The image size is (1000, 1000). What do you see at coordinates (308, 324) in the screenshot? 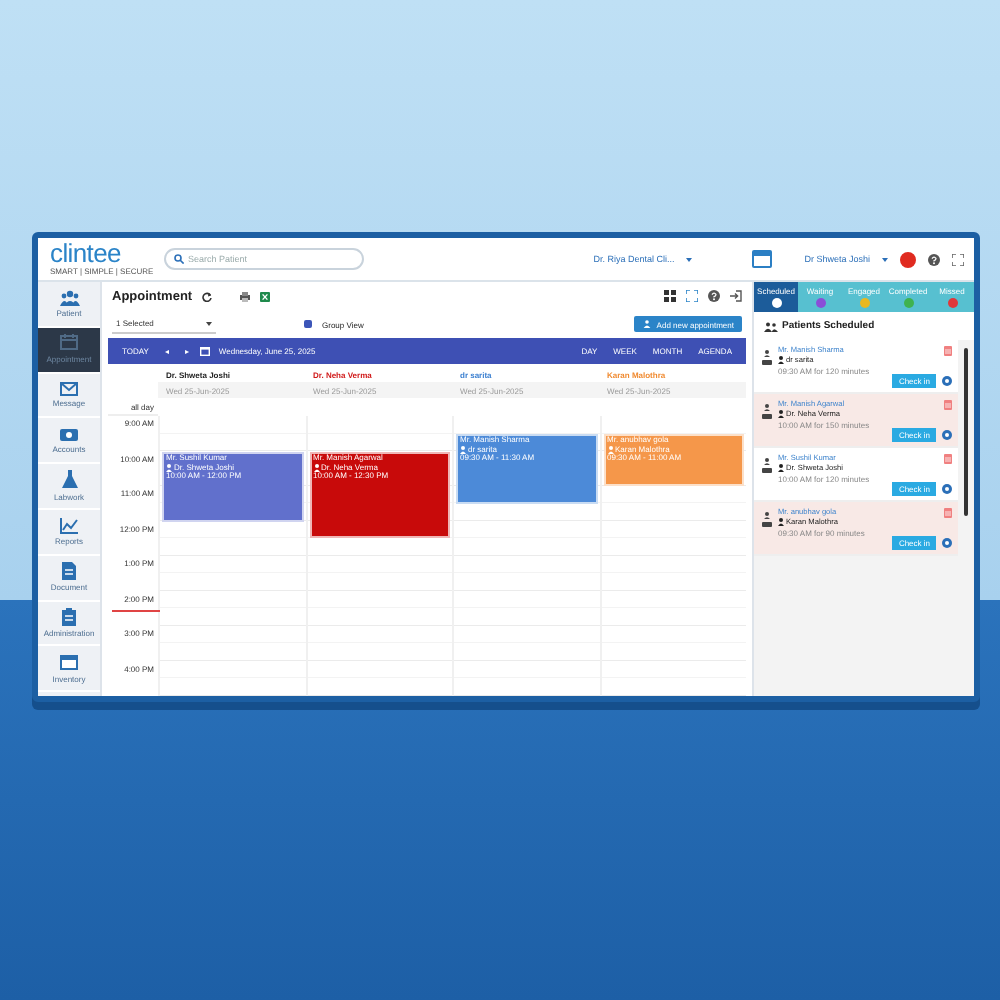
I see `group-view-checkbox` at bounding box center [308, 324].